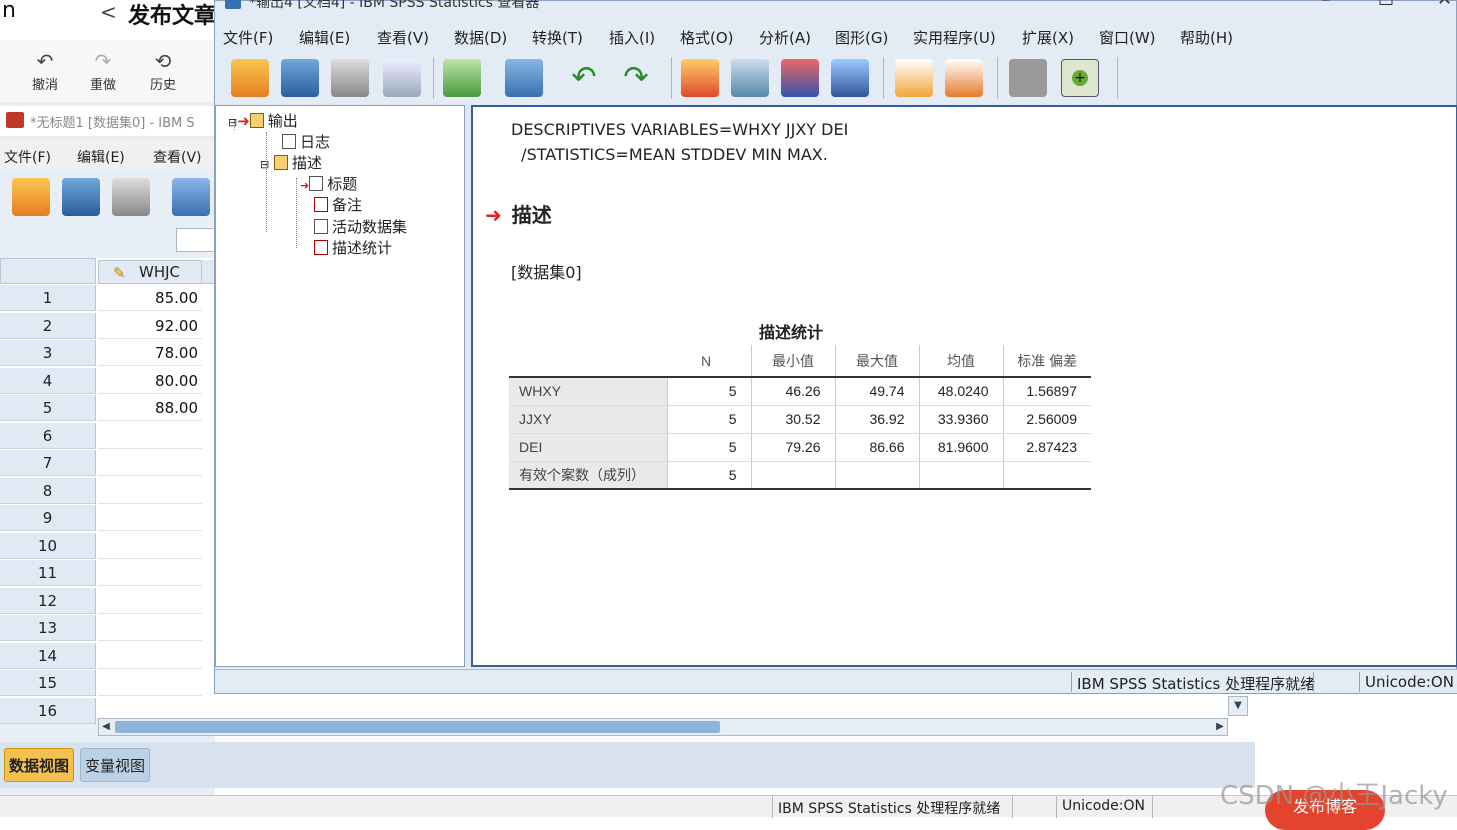 Image resolution: width=1457 pixels, height=830 pixels. I want to click on row-header: 1, so click(48, 298).